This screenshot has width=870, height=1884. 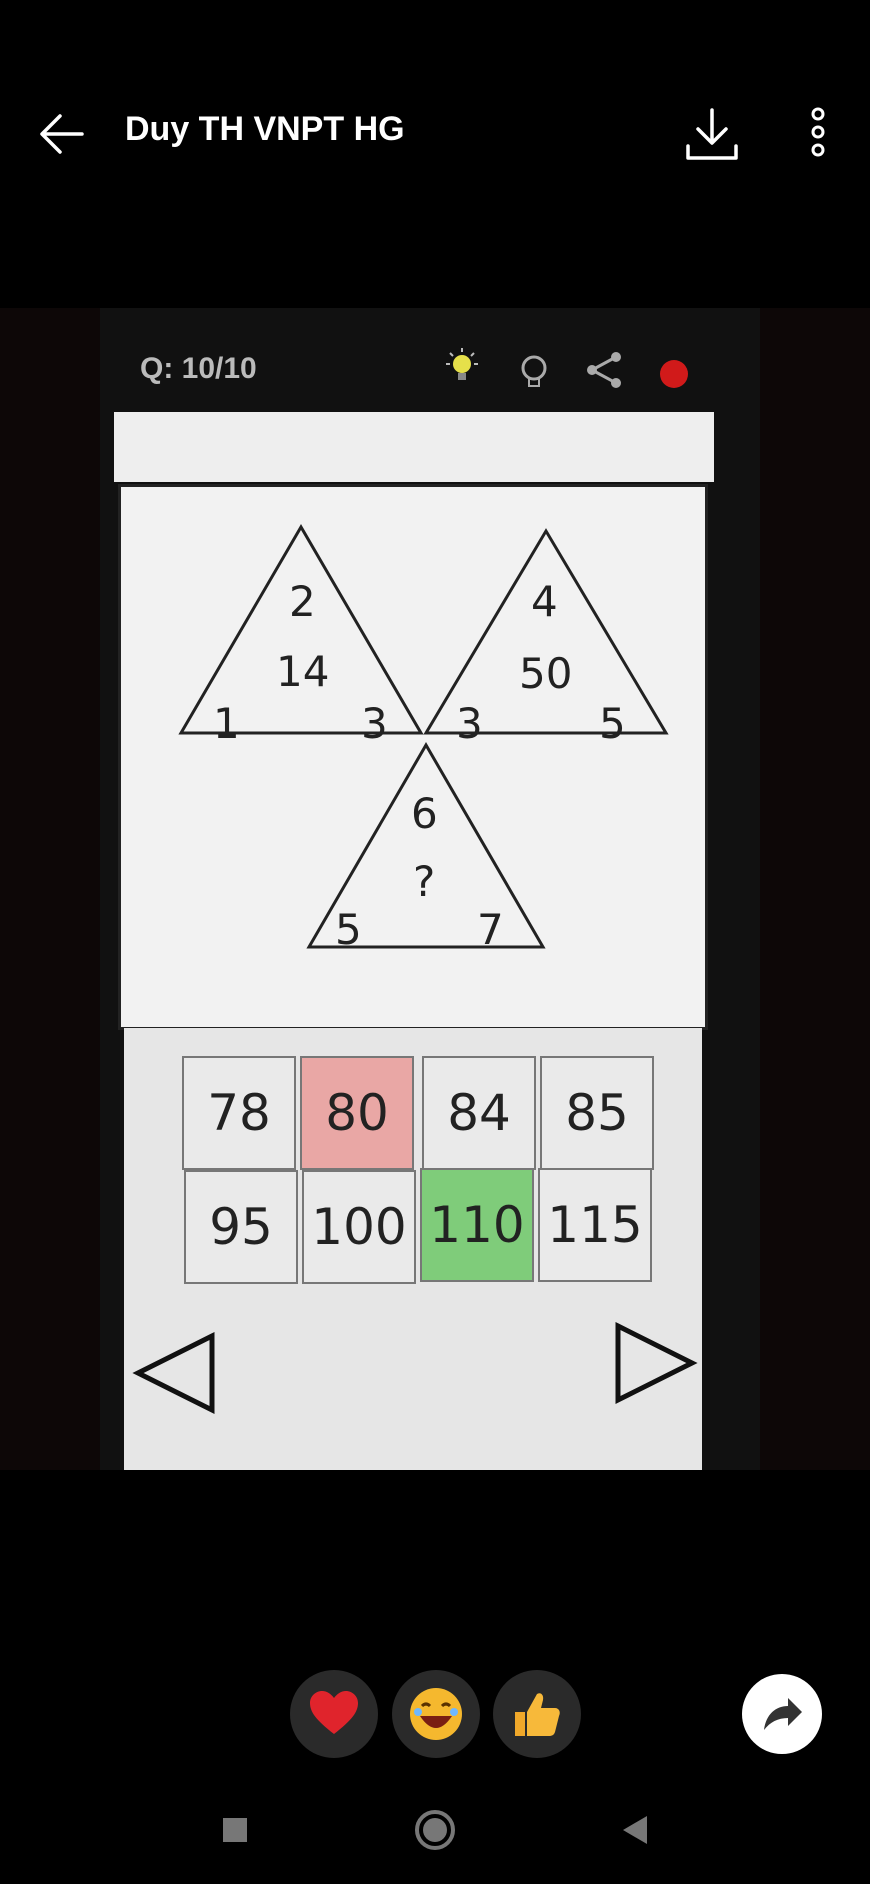 I want to click on answer-option: 95, so click(x=241, y=1227).